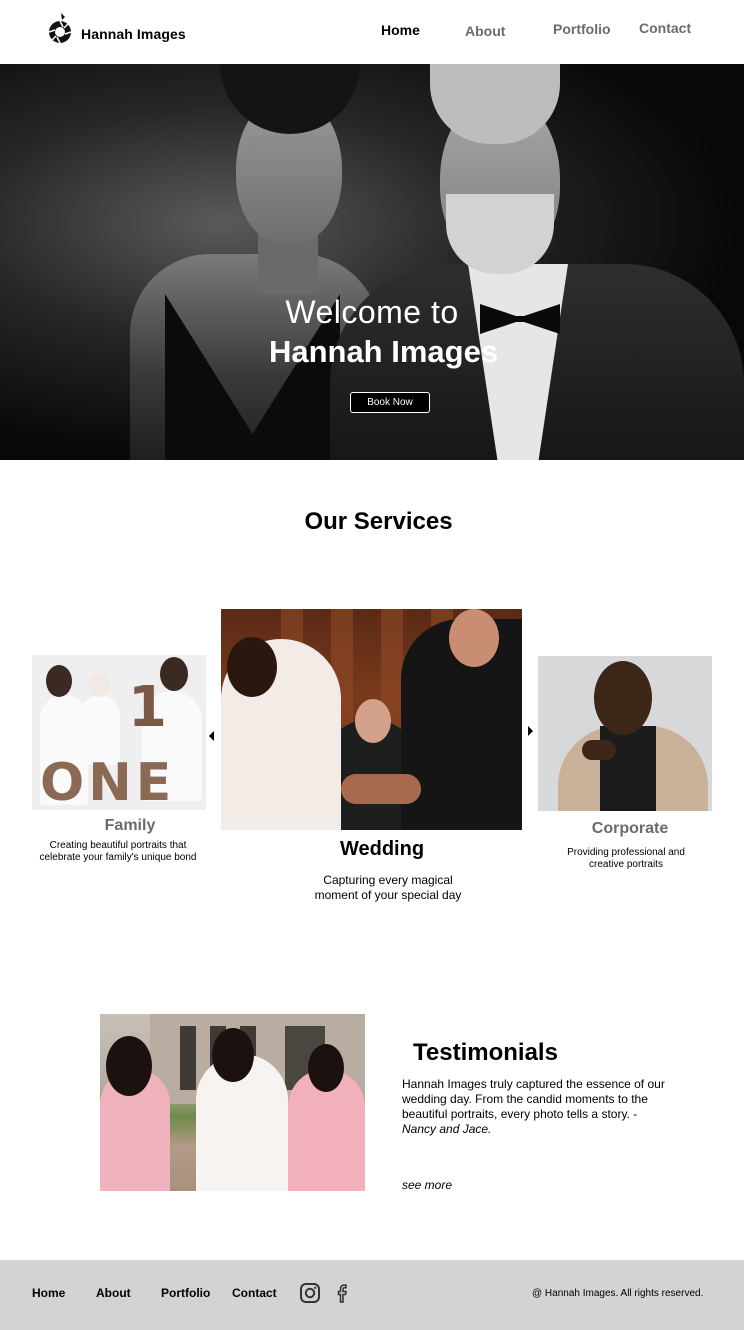 The width and height of the screenshot is (744, 1330). I want to click on caret-right-icon, so click(530, 731).